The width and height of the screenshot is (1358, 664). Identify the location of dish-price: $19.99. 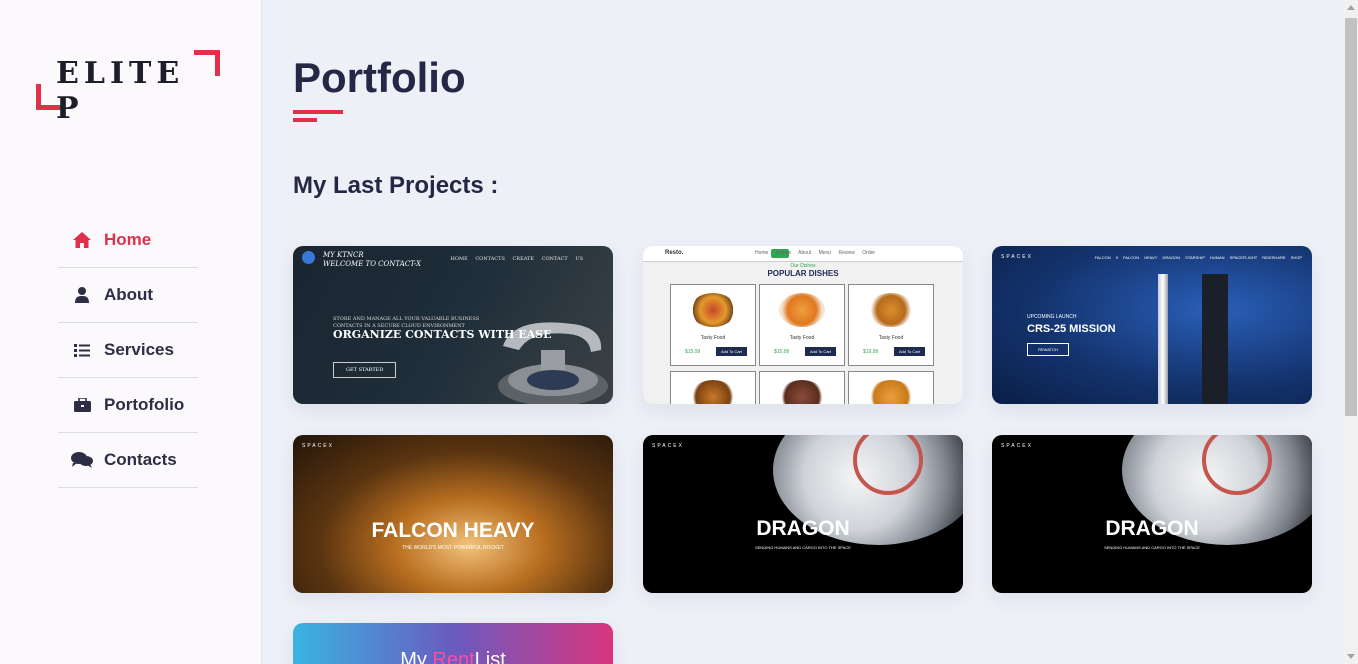
(871, 351).